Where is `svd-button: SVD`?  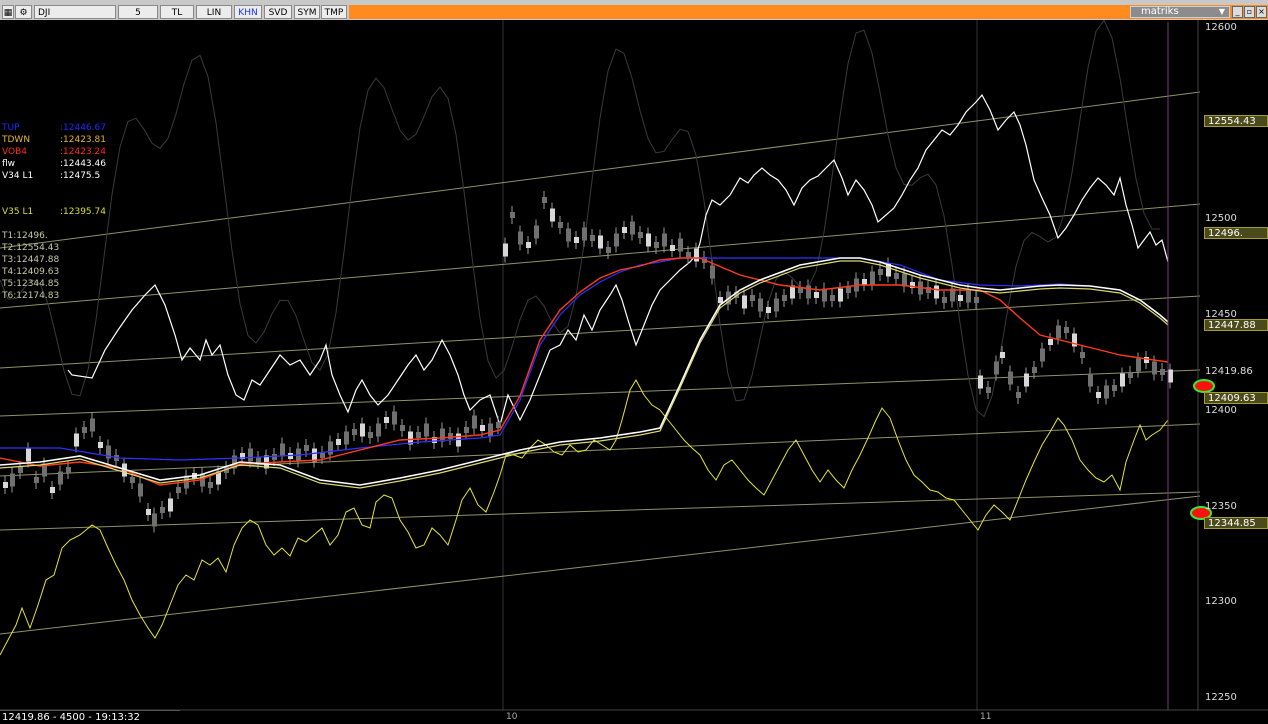
svd-button: SVD is located at coordinates (278, 12).